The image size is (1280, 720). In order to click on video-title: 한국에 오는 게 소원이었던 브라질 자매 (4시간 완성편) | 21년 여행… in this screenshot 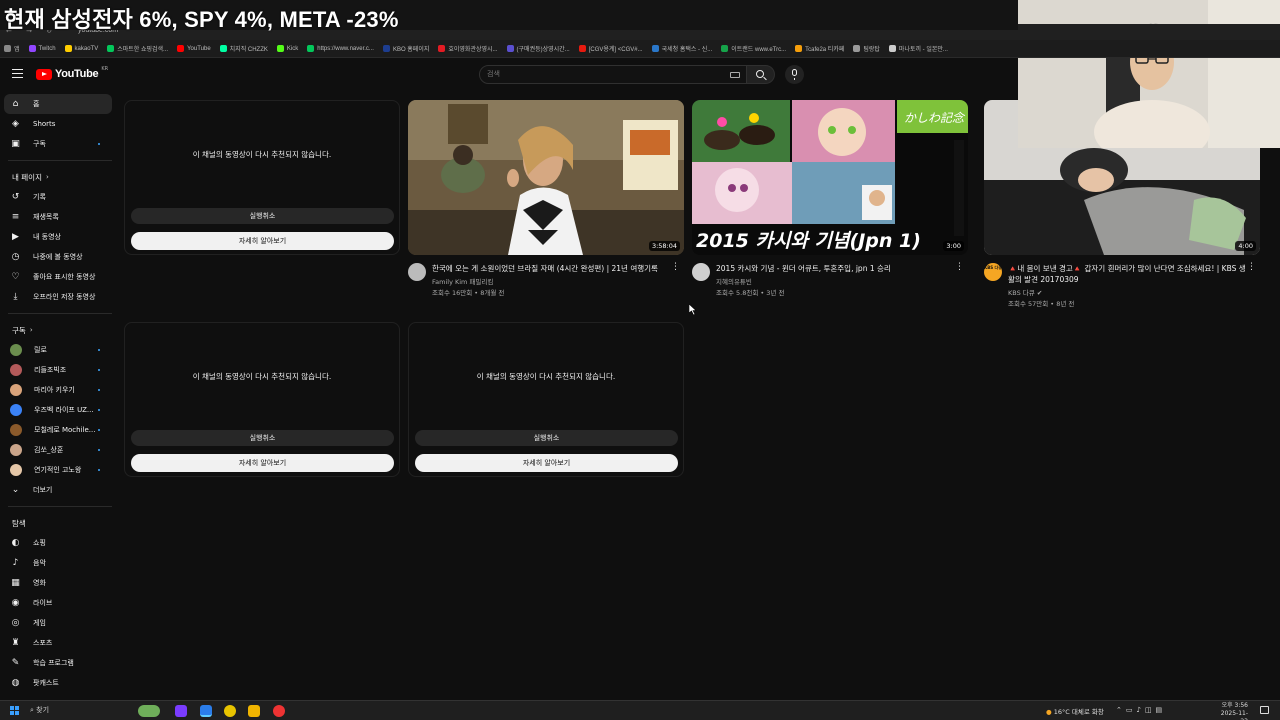, I will do `click(552, 268)`.